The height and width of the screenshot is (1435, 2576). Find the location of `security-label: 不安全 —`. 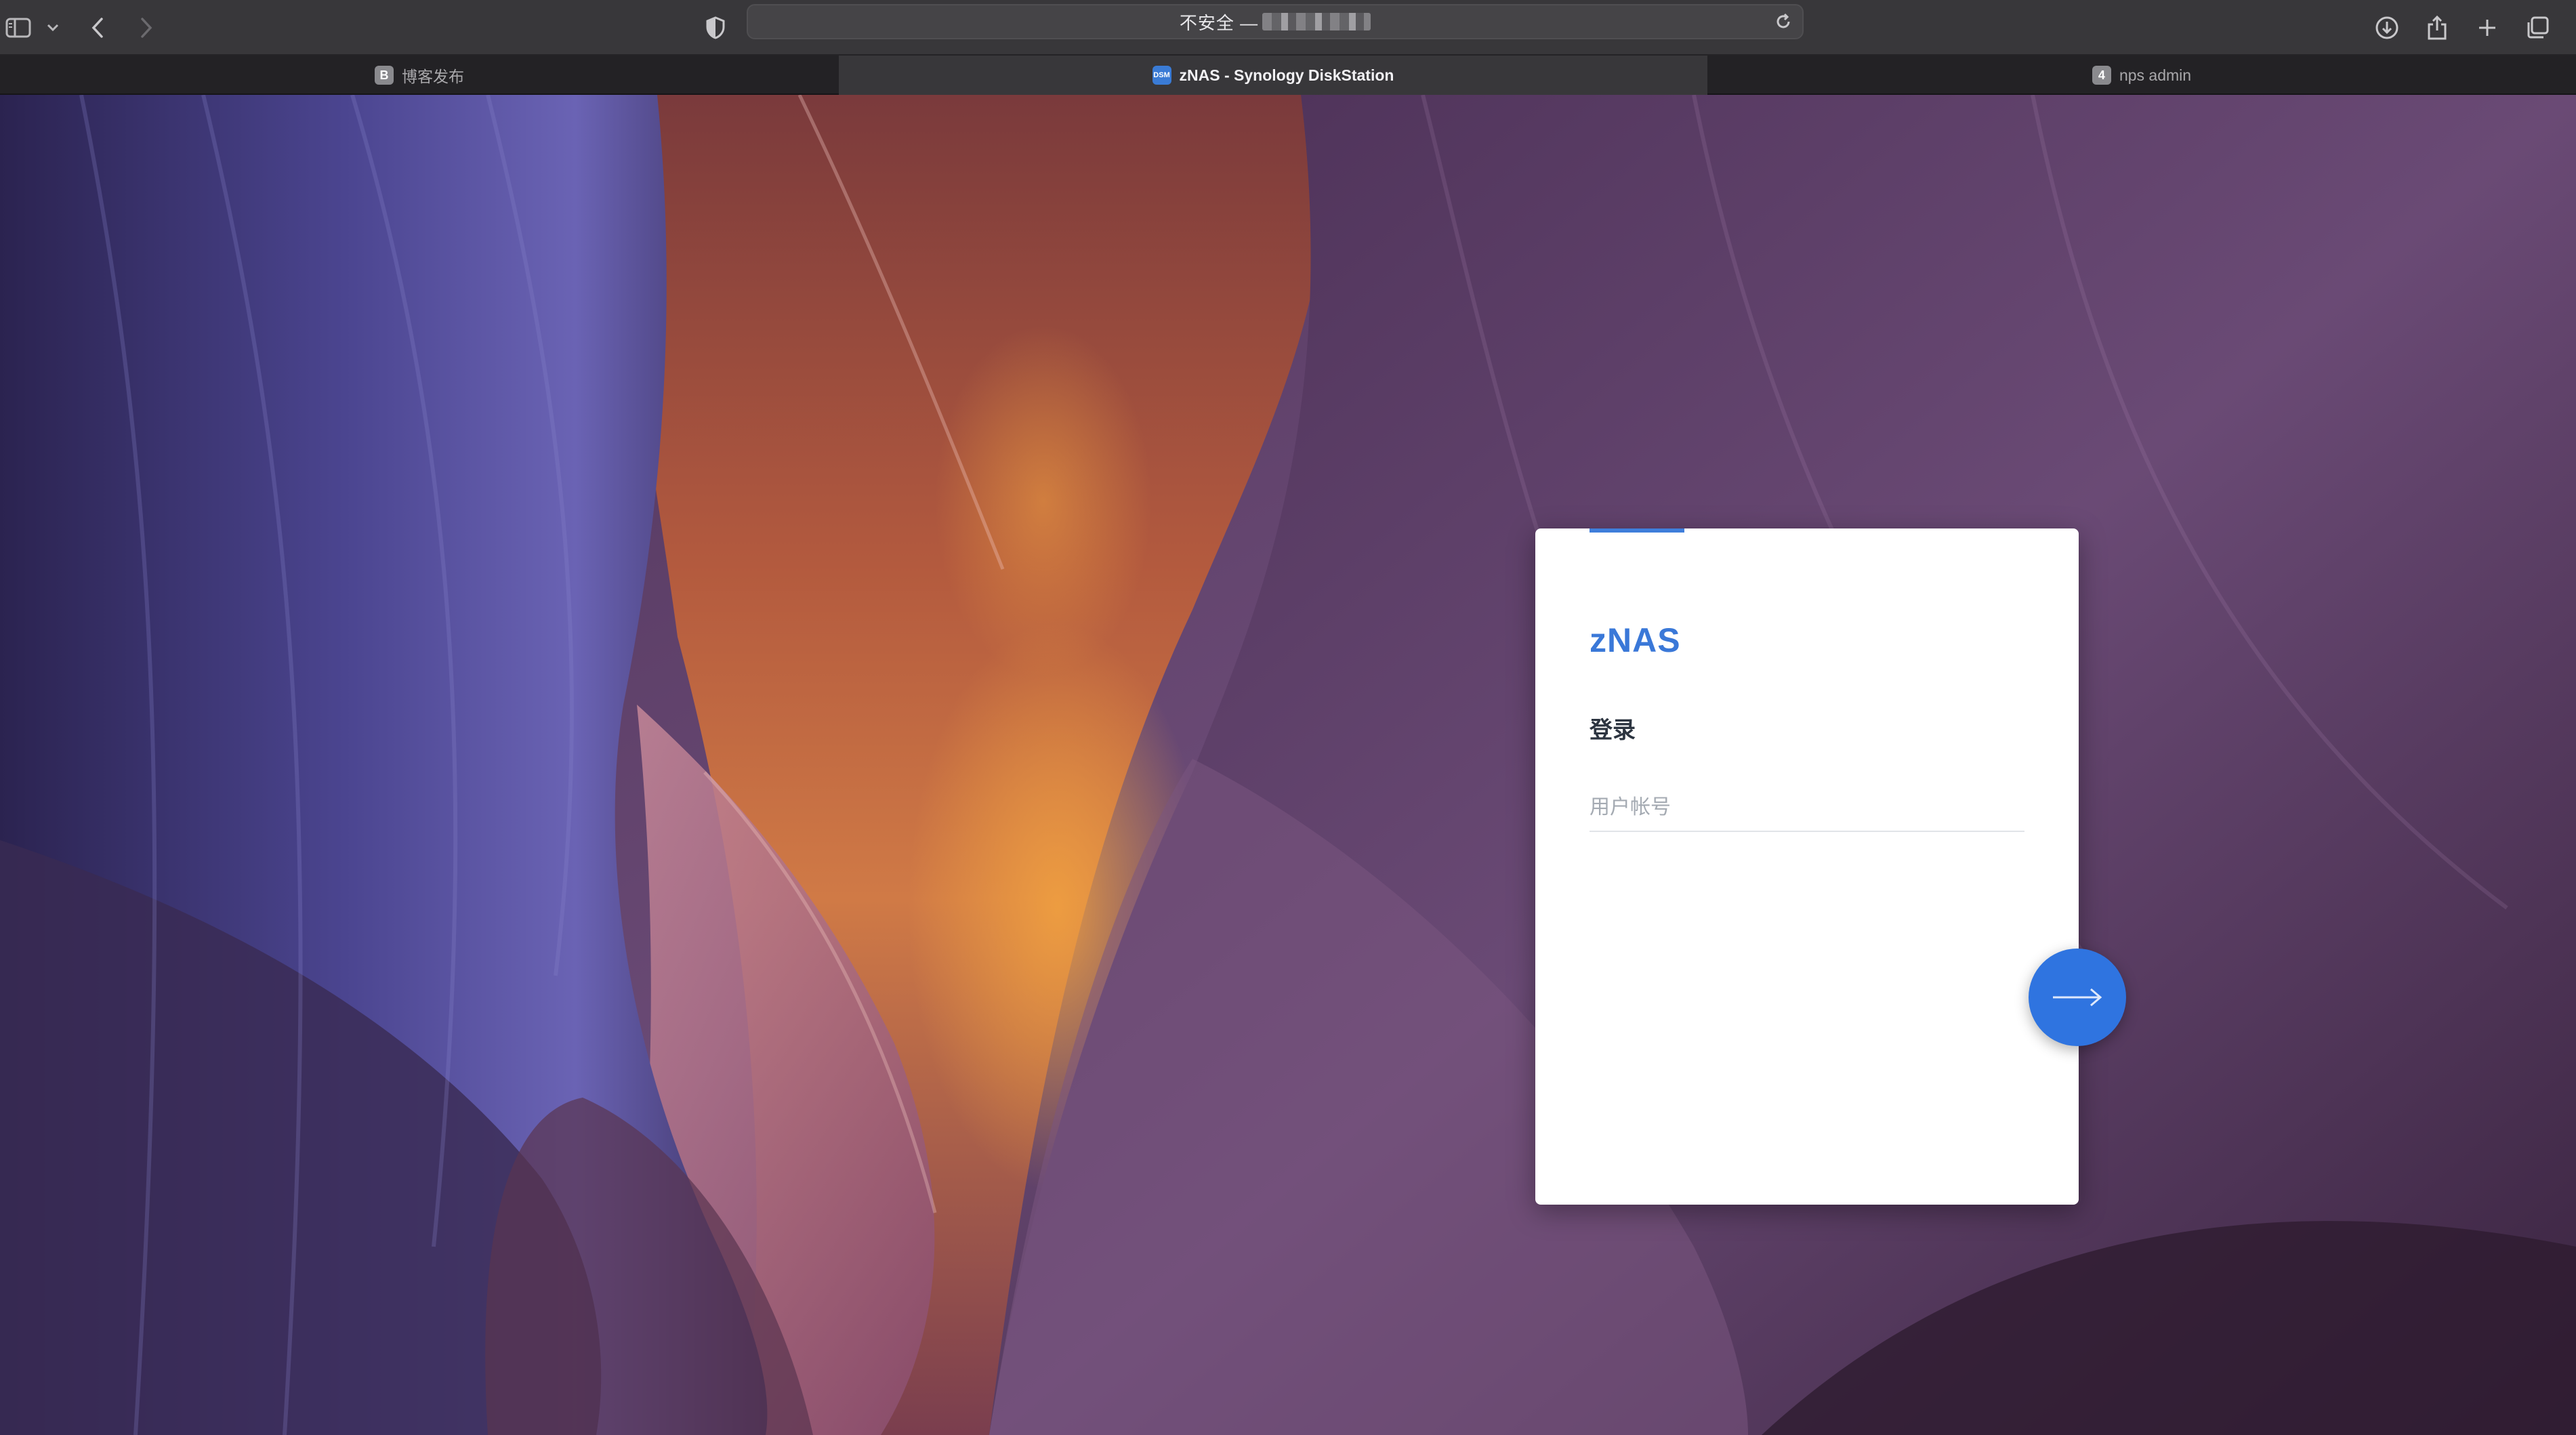

security-label: 不安全 — is located at coordinates (1219, 22).